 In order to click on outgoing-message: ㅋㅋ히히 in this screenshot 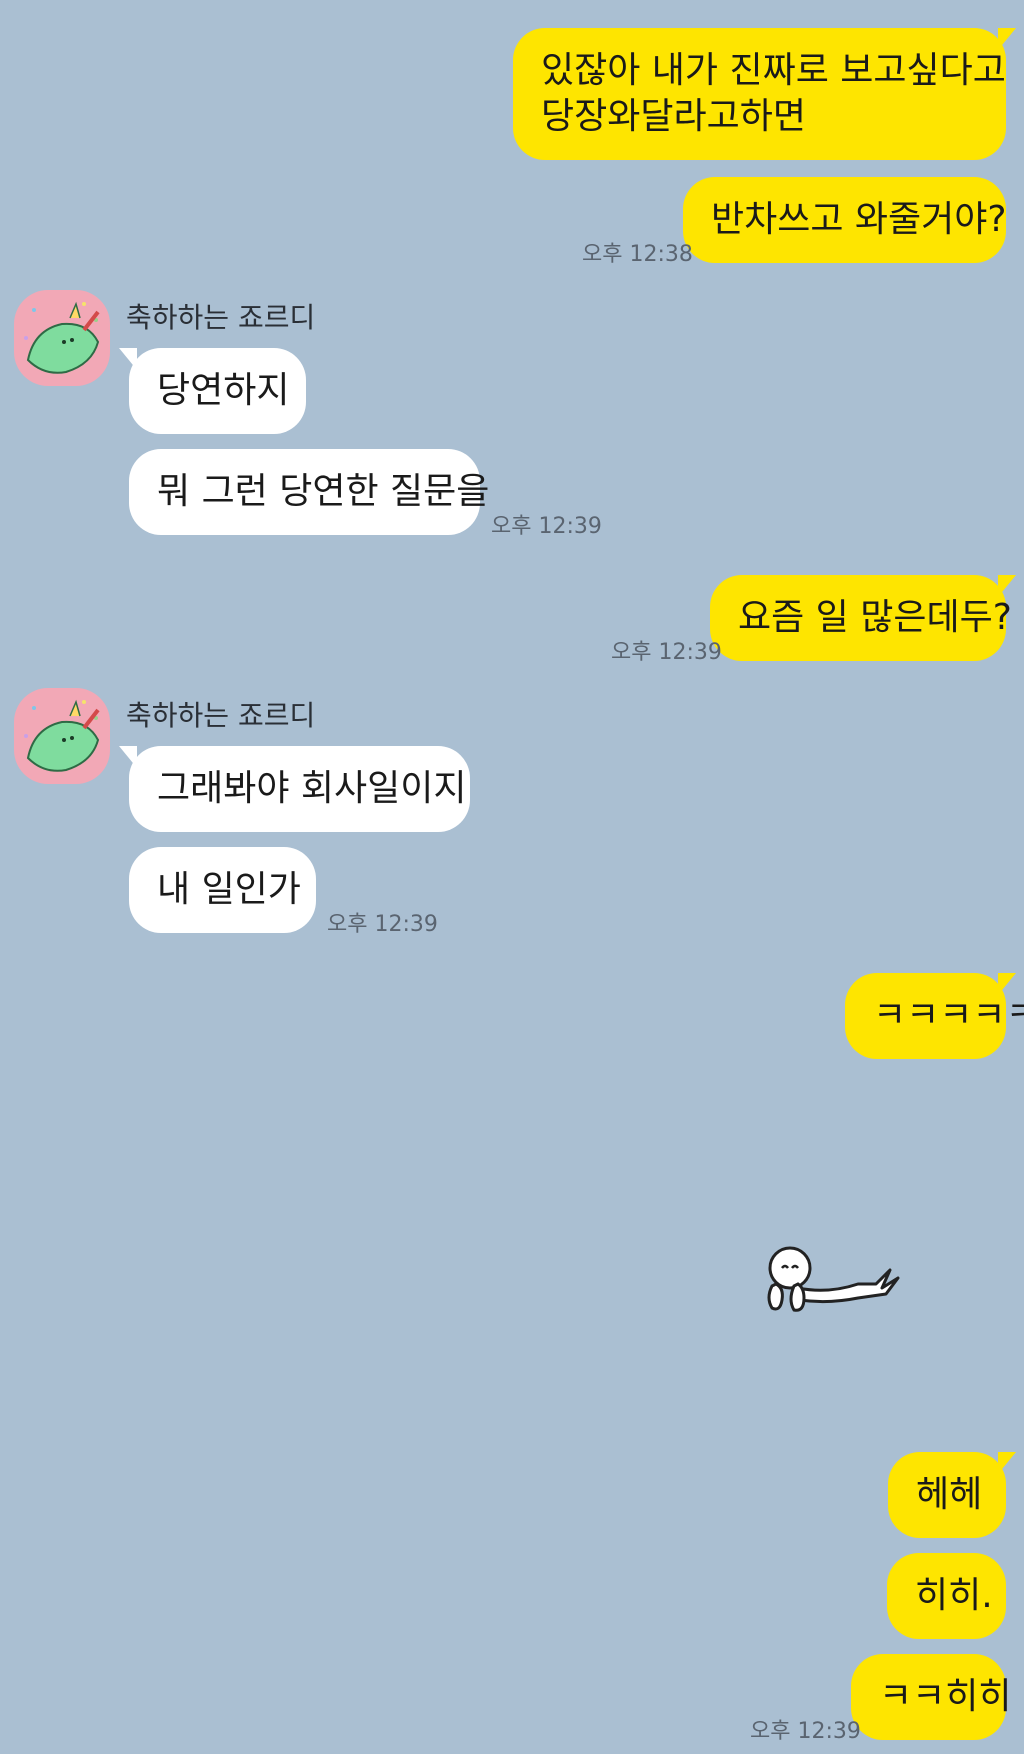, I will do `click(931, 1697)`.